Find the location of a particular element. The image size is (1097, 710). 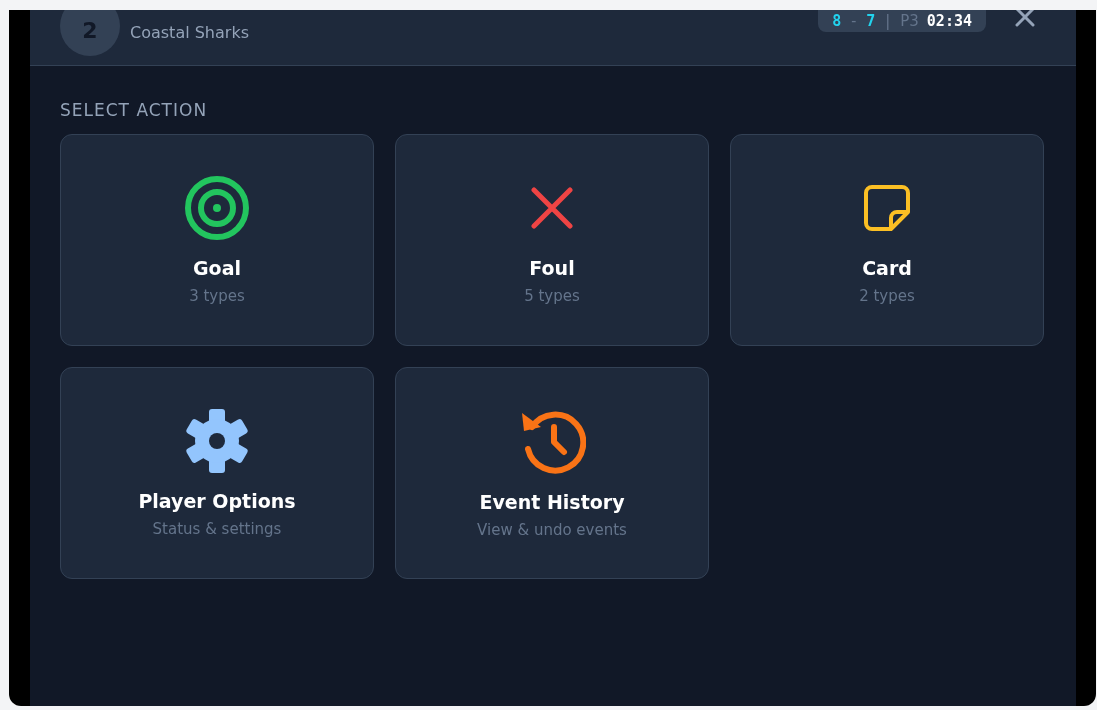

cross-icon is located at coordinates (552, 208).